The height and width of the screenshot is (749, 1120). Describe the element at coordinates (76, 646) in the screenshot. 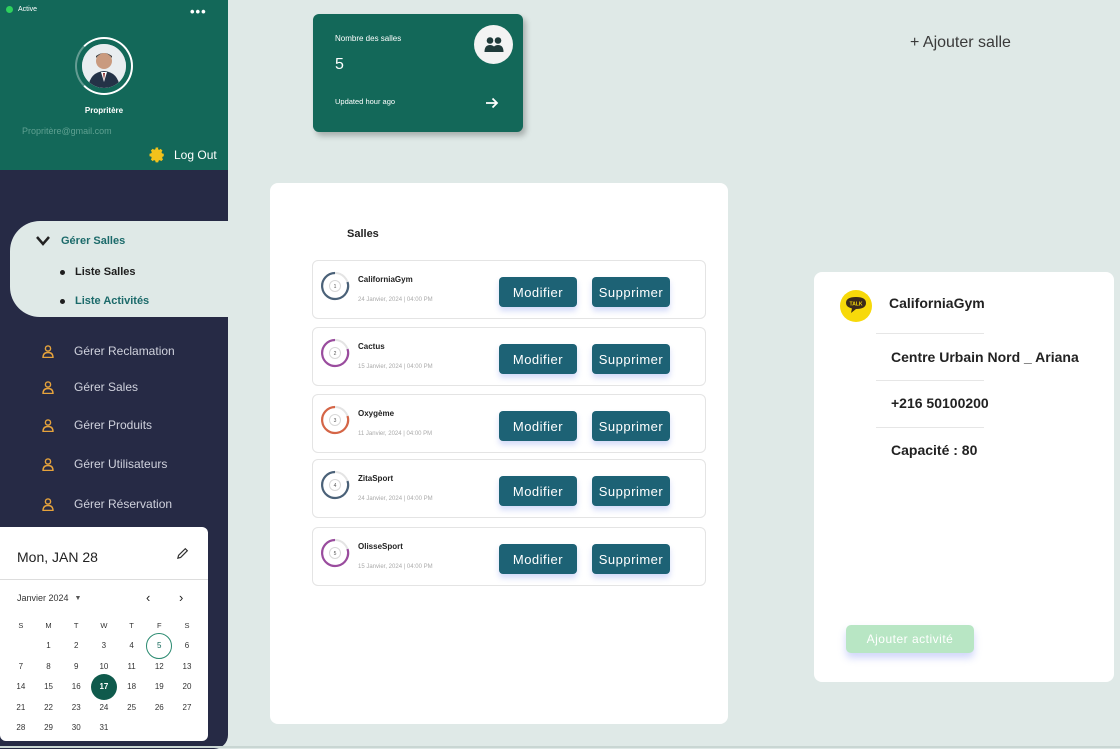

I see `calendar-day: 2` at that location.